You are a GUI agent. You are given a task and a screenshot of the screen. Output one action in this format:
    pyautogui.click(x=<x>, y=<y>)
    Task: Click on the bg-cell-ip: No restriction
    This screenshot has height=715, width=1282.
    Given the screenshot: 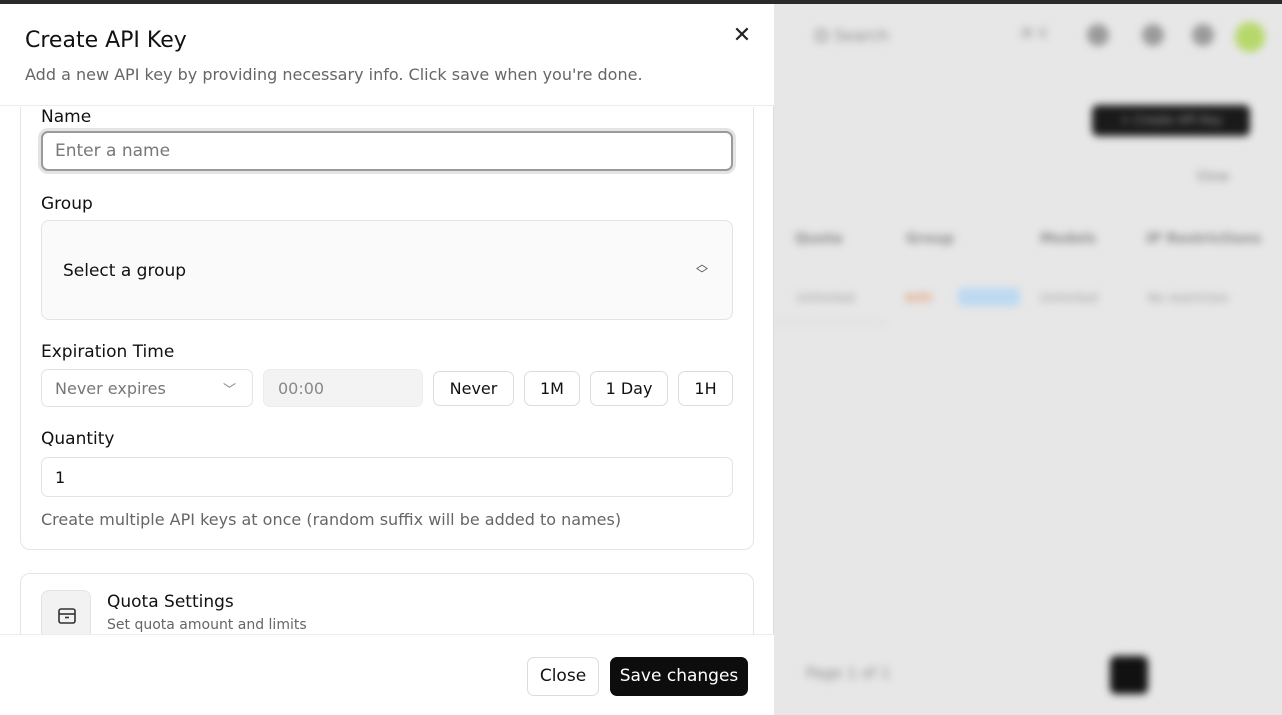 What is the action you would take?
    pyautogui.click(x=1188, y=298)
    